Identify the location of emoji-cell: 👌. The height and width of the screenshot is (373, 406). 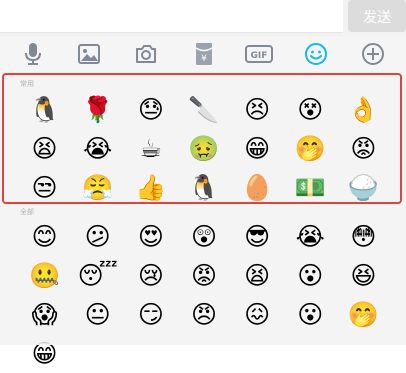
(363, 109).